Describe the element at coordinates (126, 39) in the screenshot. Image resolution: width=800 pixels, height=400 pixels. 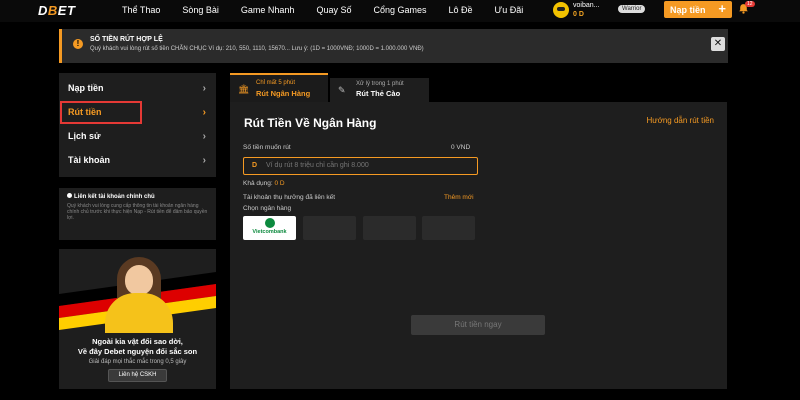
I see `notice-title: SỐ TIỀN RÚT HỢP LỆ` at that location.